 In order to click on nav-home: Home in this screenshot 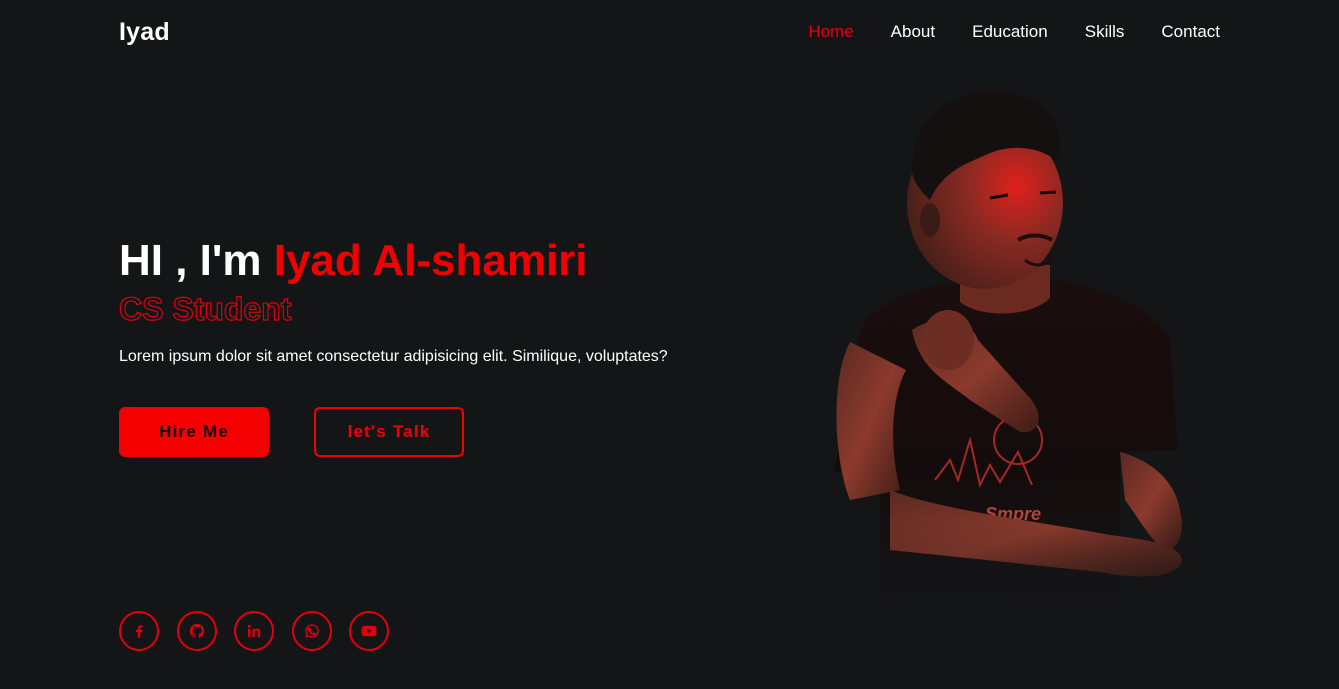, I will do `click(830, 32)`.